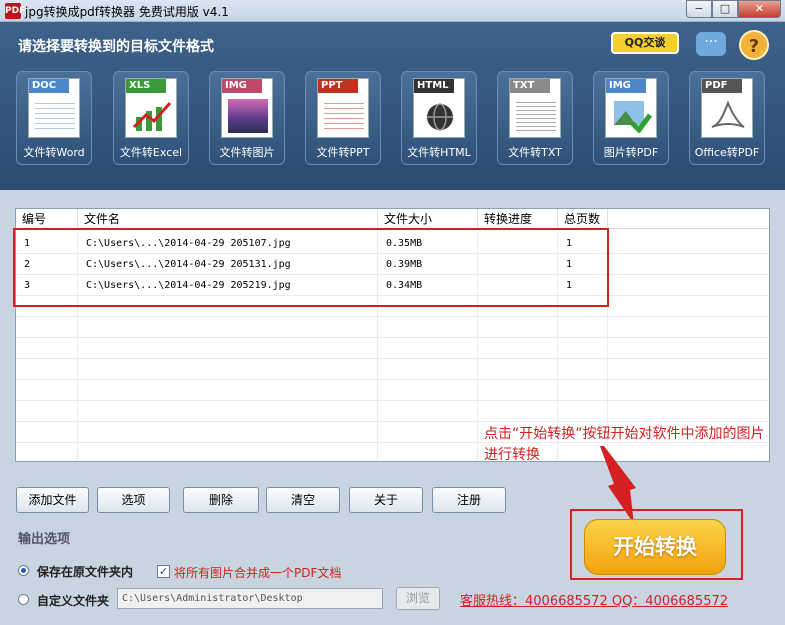 This screenshot has height=625, width=785. Describe the element at coordinates (257, 572) in the screenshot. I see `merge-pdf-label: 将所有图片合并成一个PDF文档` at that location.